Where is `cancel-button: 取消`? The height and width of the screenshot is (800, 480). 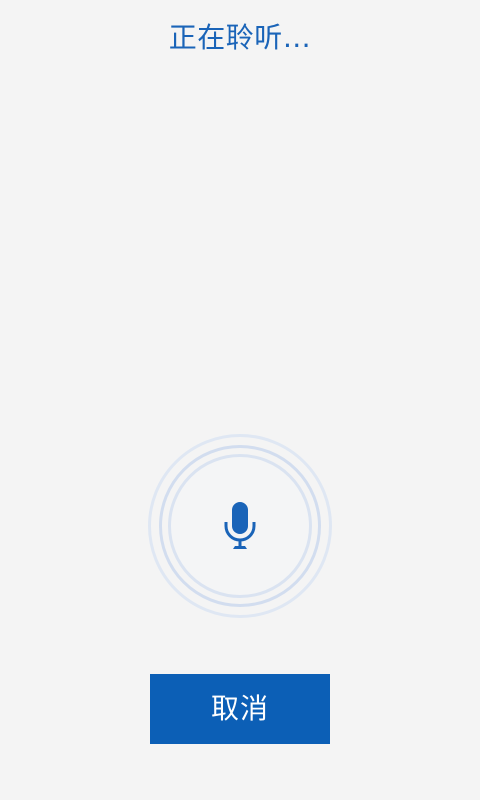 cancel-button: 取消 is located at coordinates (240, 709).